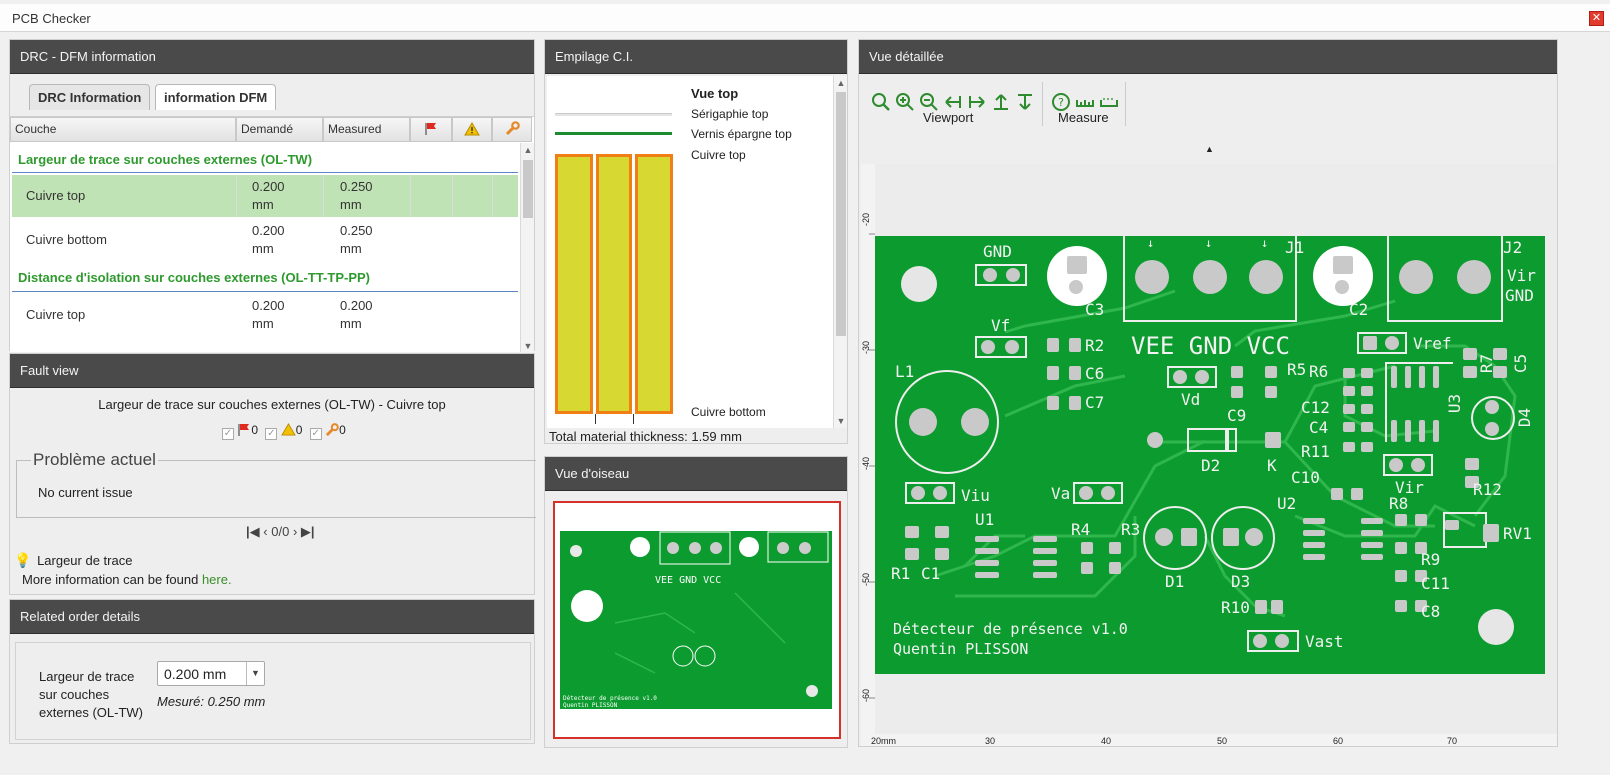 This screenshot has width=1610, height=775. I want to click on column-warning, so click(472, 129).